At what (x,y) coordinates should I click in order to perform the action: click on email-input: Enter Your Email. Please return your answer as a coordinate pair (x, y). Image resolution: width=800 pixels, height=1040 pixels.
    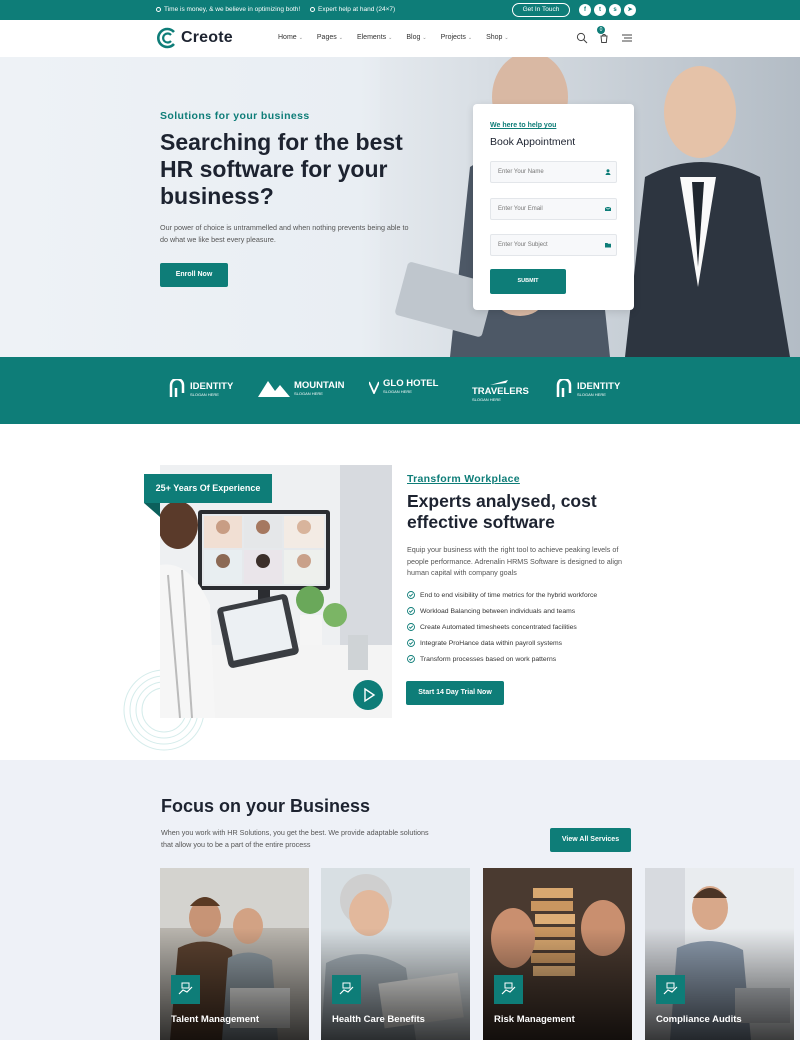
    Looking at the image, I should click on (553, 209).